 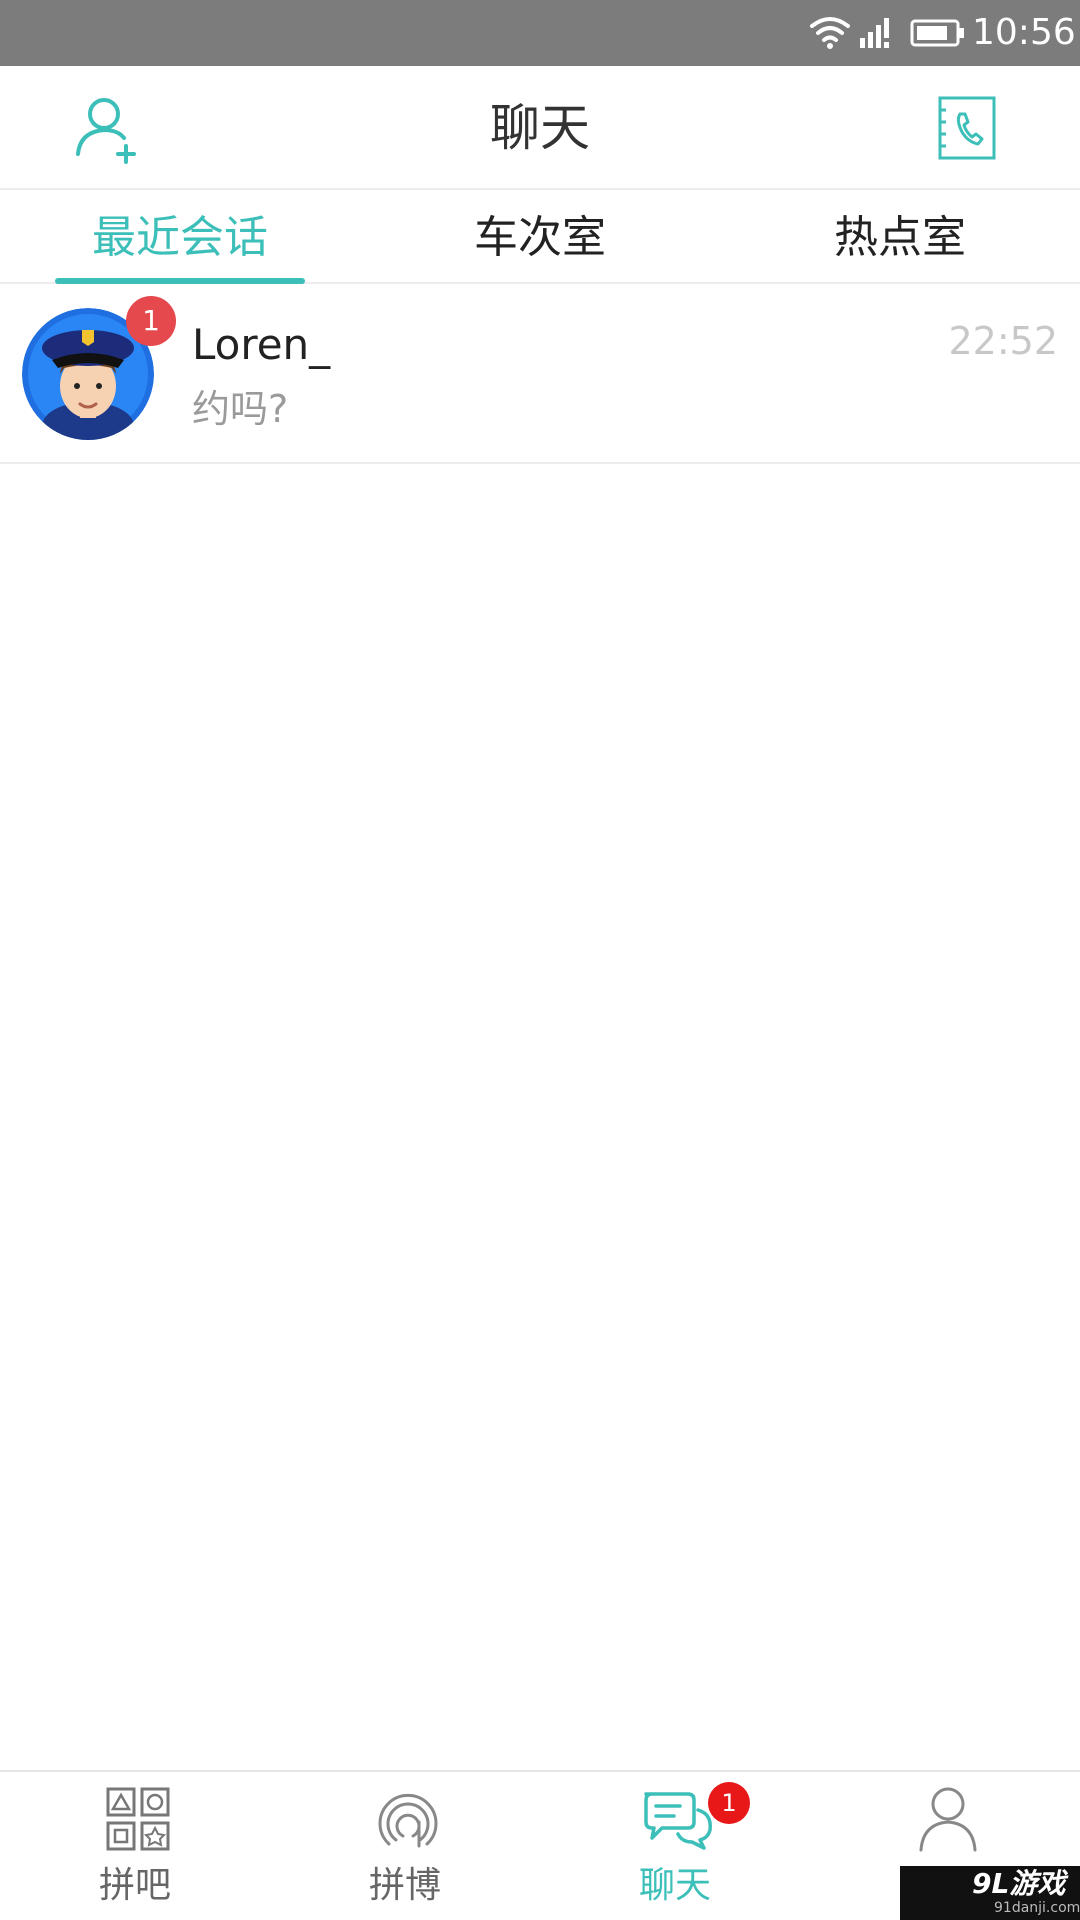 What do you see at coordinates (874, 33) in the screenshot?
I see `cellular-signal-icon` at bounding box center [874, 33].